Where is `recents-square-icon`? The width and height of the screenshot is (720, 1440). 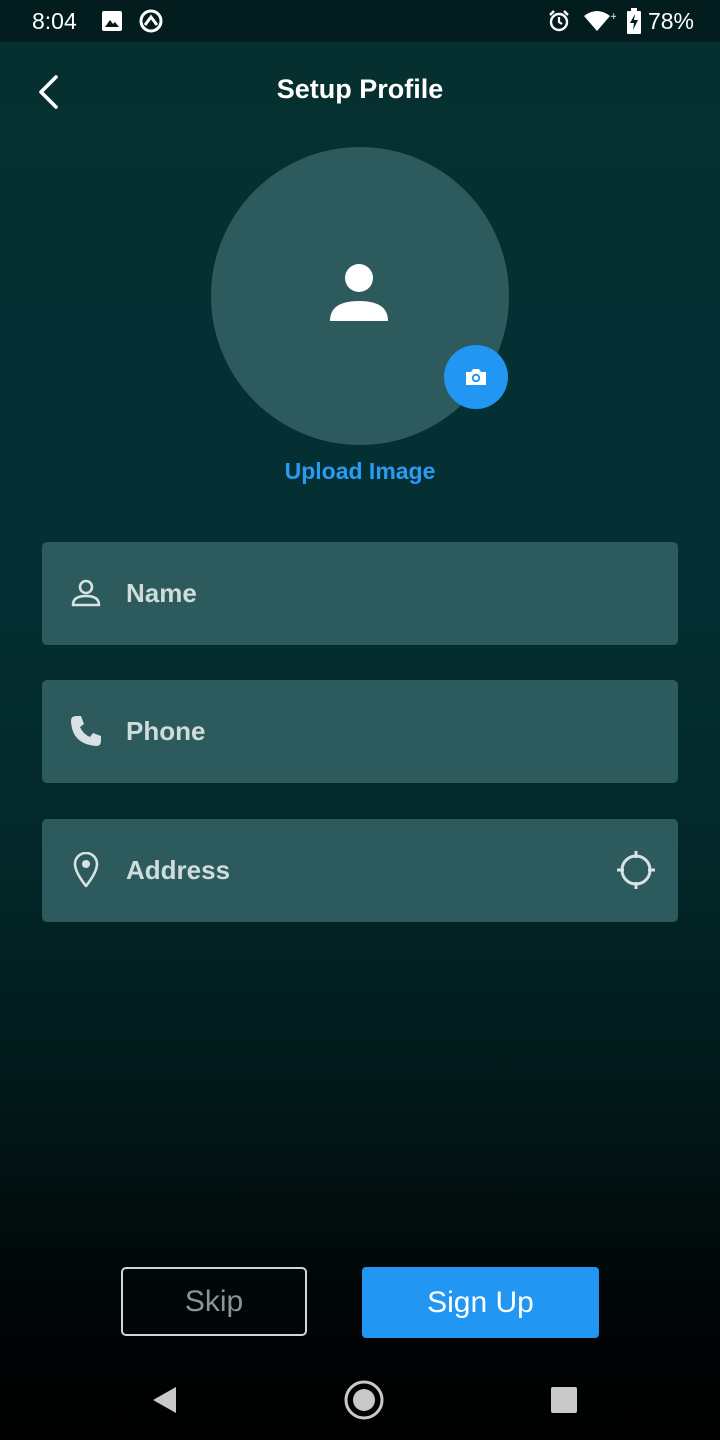 recents-square-icon is located at coordinates (564, 1400).